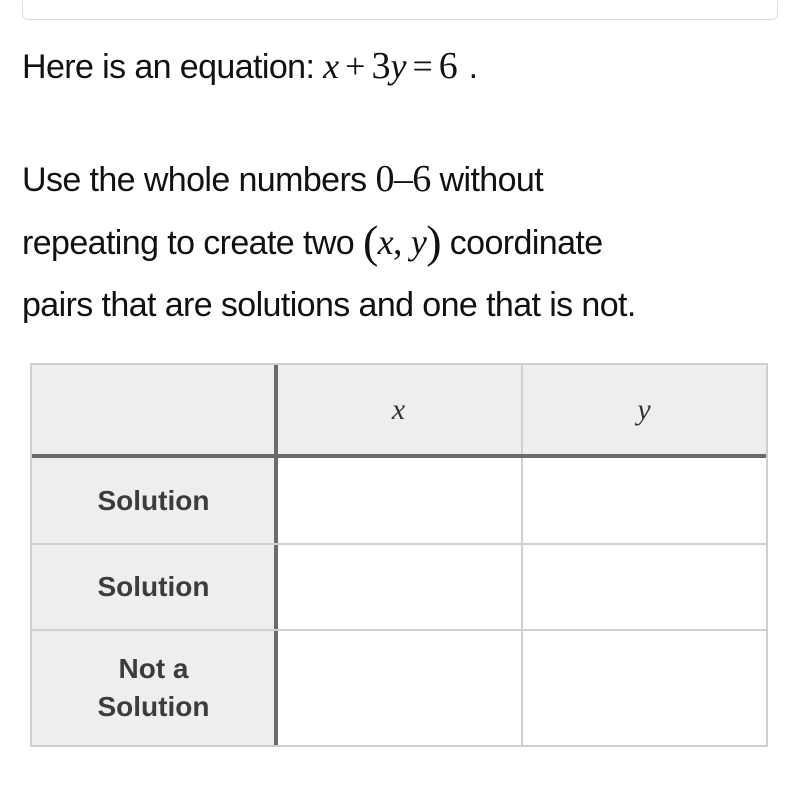 This screenshot has width=800, height=801. Describe the element at coordinates (398, 242) in the screenshot. I see `pair-comma: ,` at that location.